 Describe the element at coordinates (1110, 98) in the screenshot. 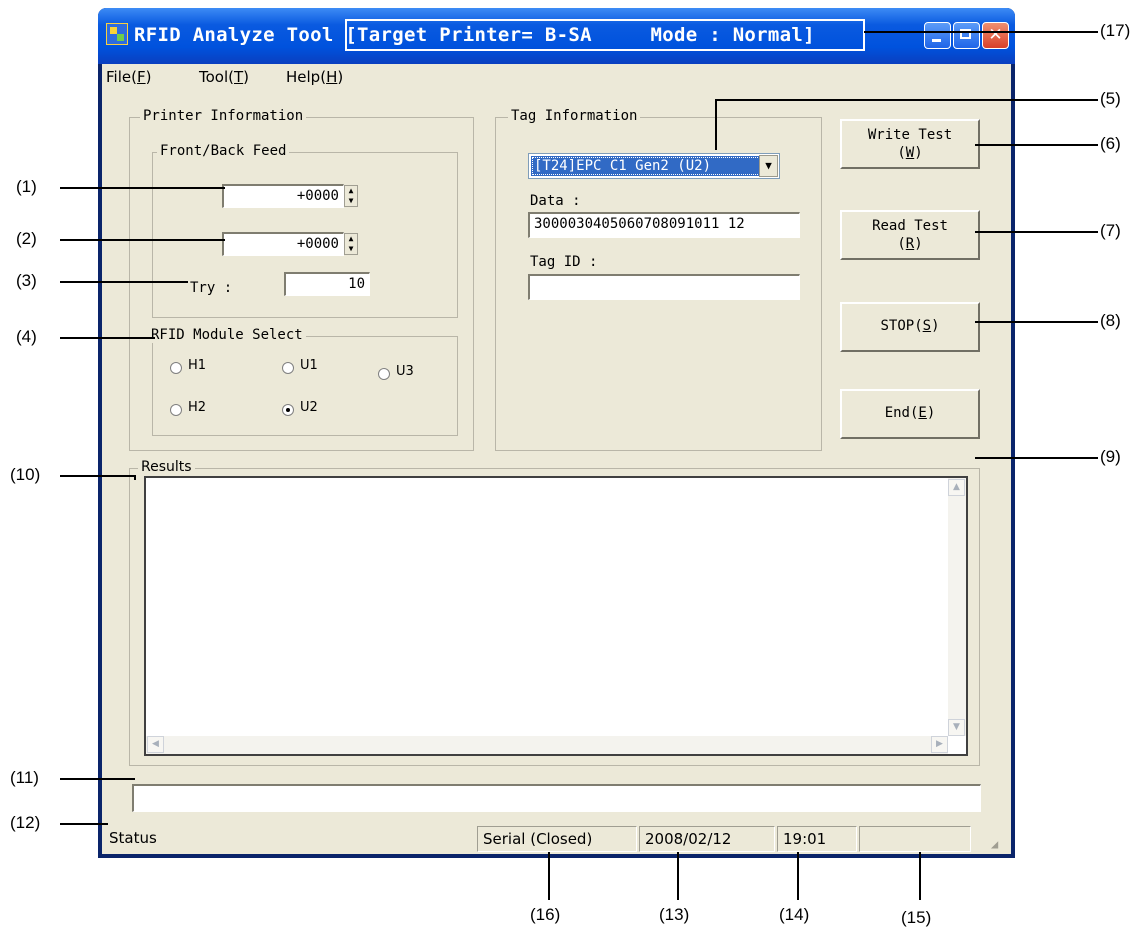

I see `callout-5: (5)` at that location.